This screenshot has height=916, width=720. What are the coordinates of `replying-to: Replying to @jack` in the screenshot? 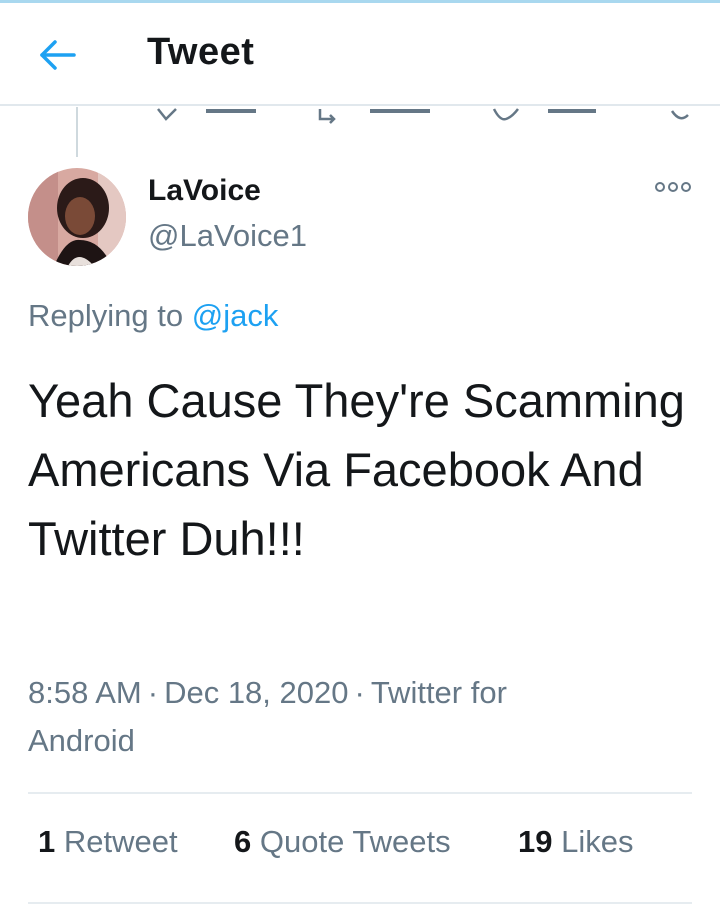 It's located at (153, 316).